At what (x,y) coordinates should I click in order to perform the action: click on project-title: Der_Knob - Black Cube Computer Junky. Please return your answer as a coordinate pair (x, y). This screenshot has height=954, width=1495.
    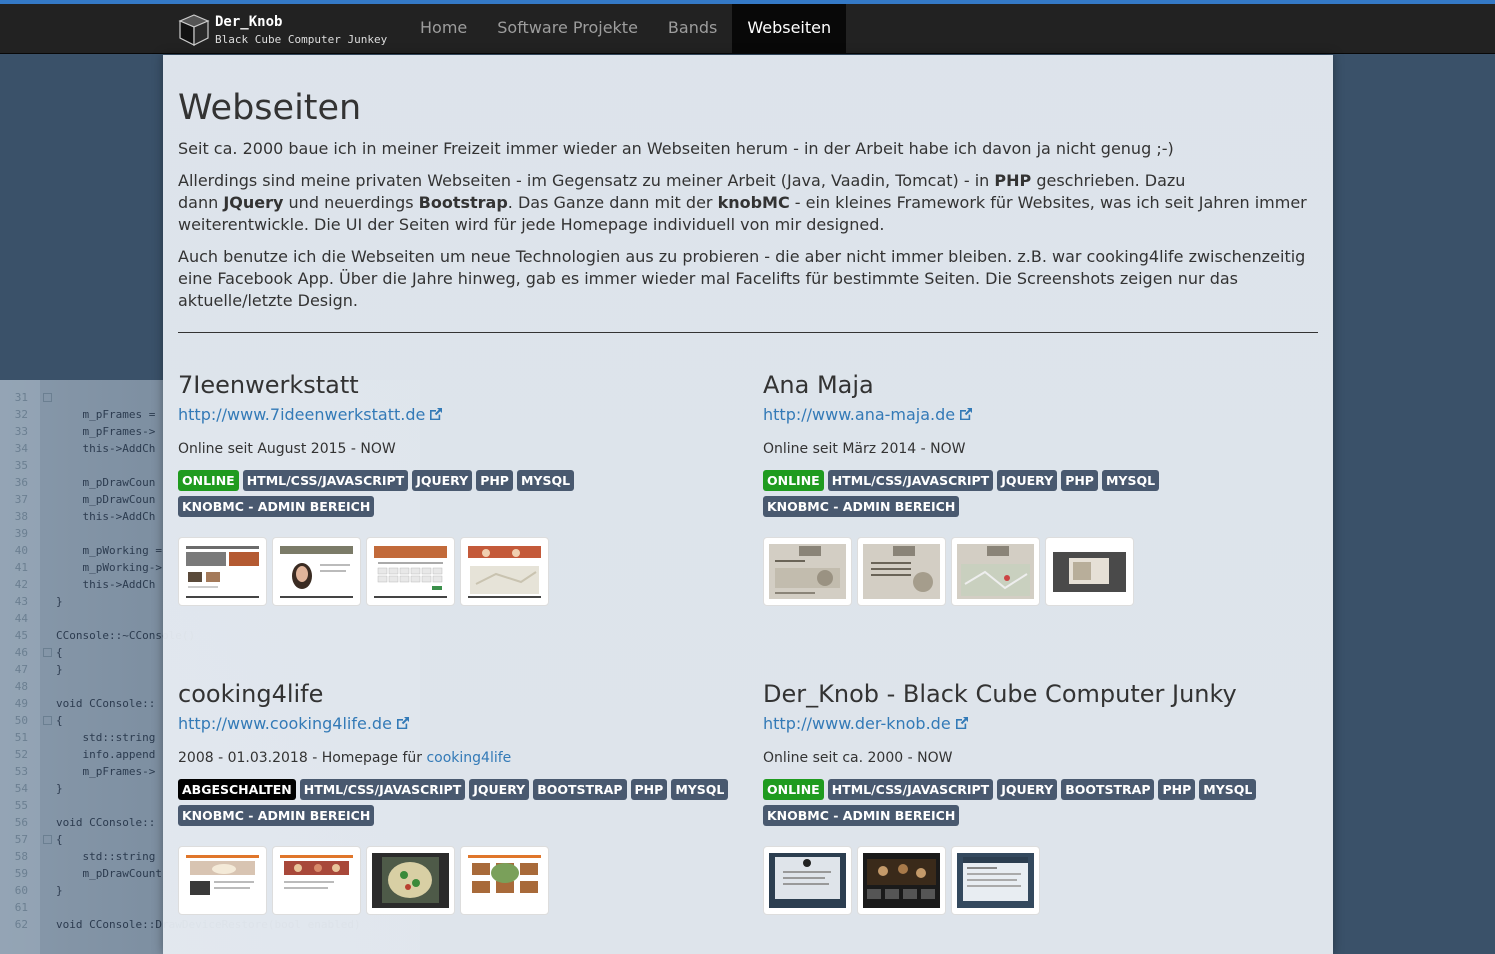
    Looking at the image, I should click on (1000, 694).